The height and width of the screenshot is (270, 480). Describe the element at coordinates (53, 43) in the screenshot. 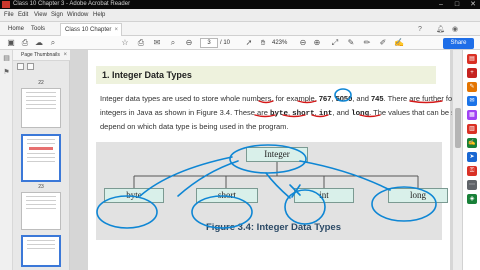

I see `search-icon: ⌕` at that location.